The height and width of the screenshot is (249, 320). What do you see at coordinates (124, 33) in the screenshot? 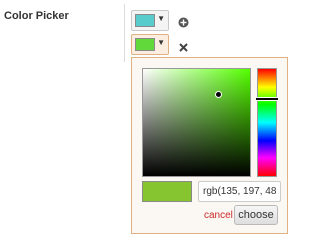
I see `divider` at bounding box center [124, 33].